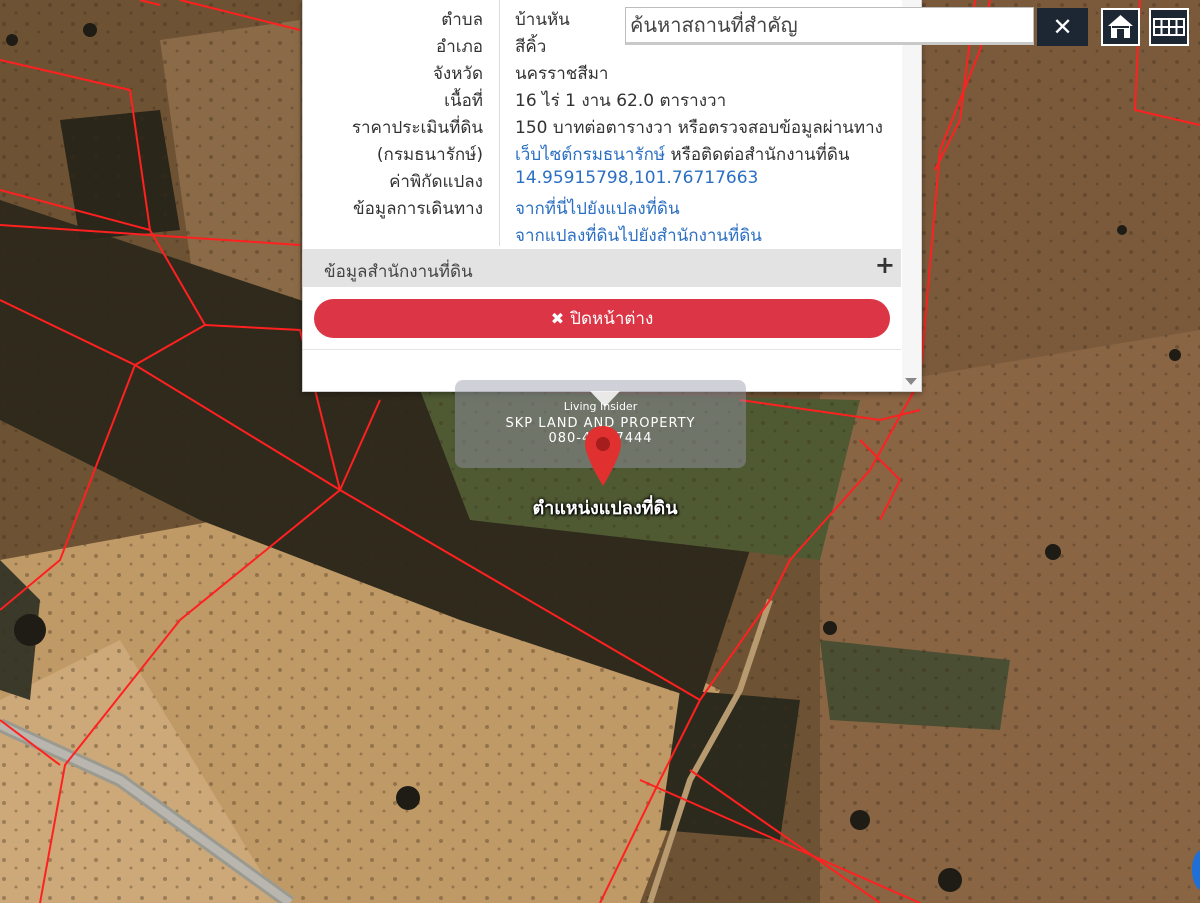 The image size is (1200, 903). I want to click on close-window-button: ✖ ปิดหน้าต่าง, so click(602, 318).